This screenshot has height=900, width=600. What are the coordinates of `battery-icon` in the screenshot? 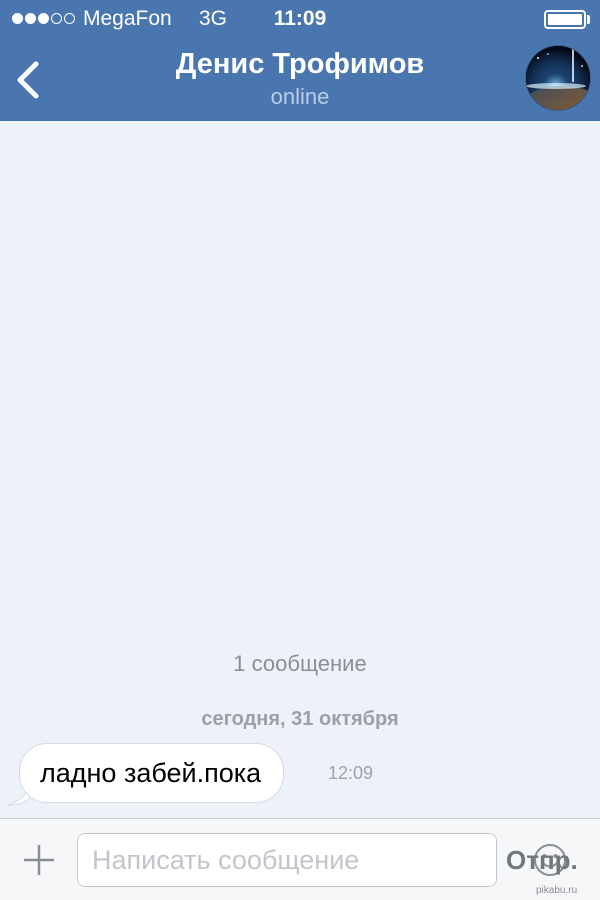 It's located at (565, 19).